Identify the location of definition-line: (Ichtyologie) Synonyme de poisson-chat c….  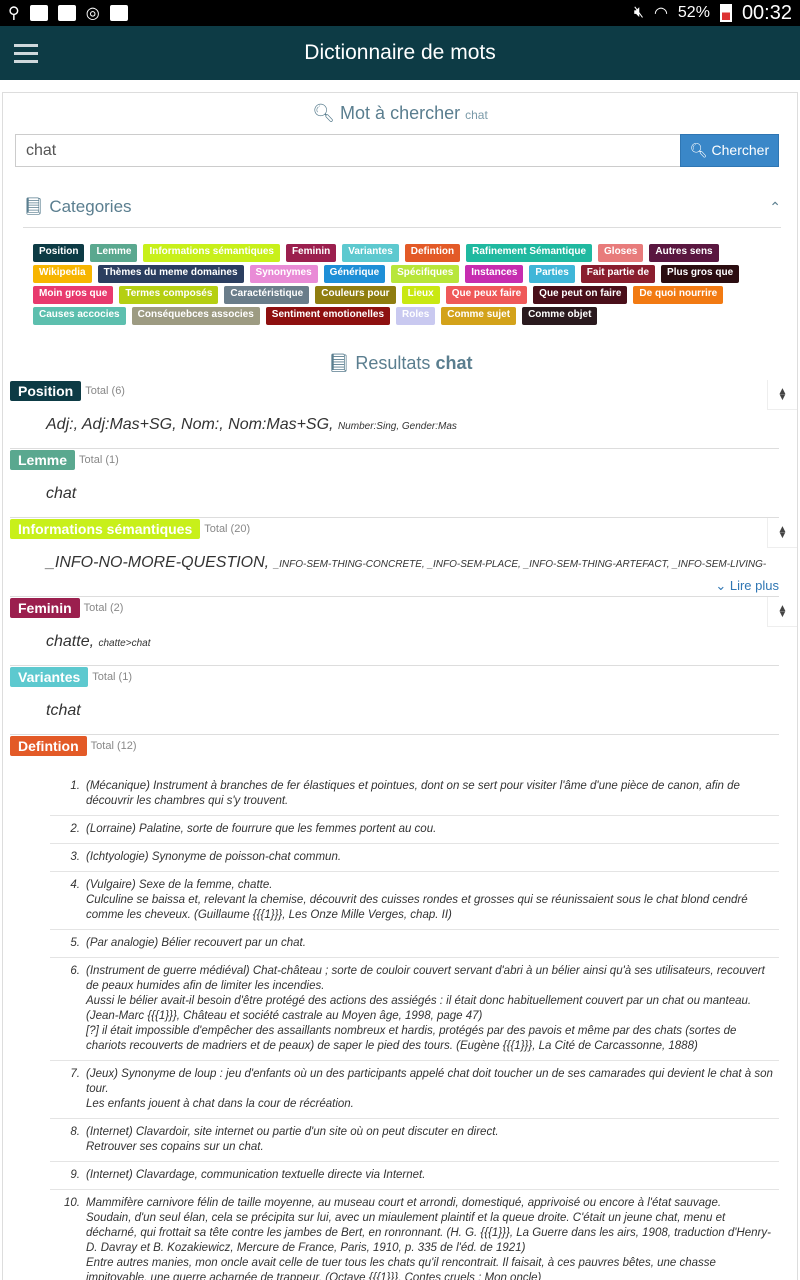
(214, 857).